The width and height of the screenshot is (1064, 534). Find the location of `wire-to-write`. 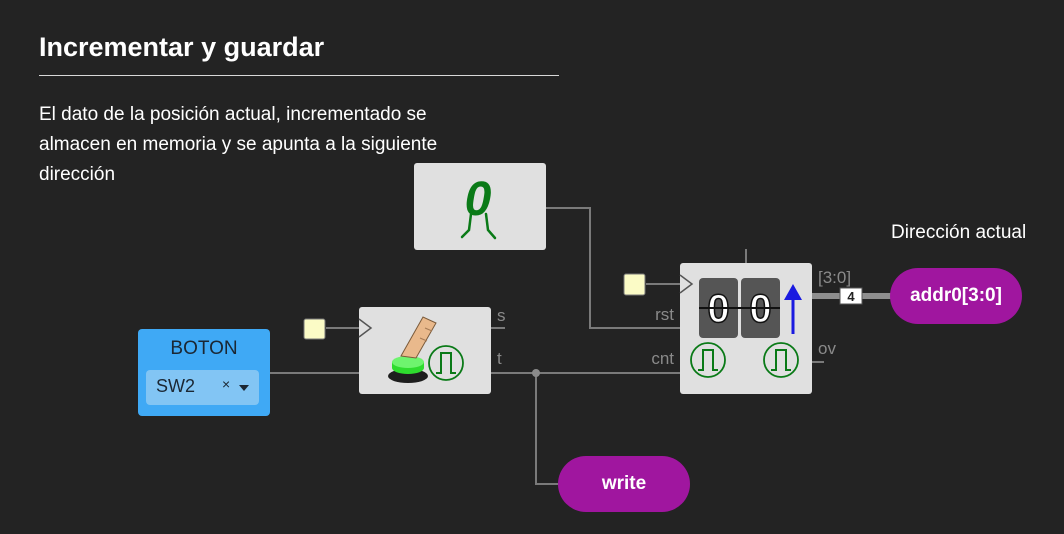

wire-to-write is located at coordinates (546, 429).